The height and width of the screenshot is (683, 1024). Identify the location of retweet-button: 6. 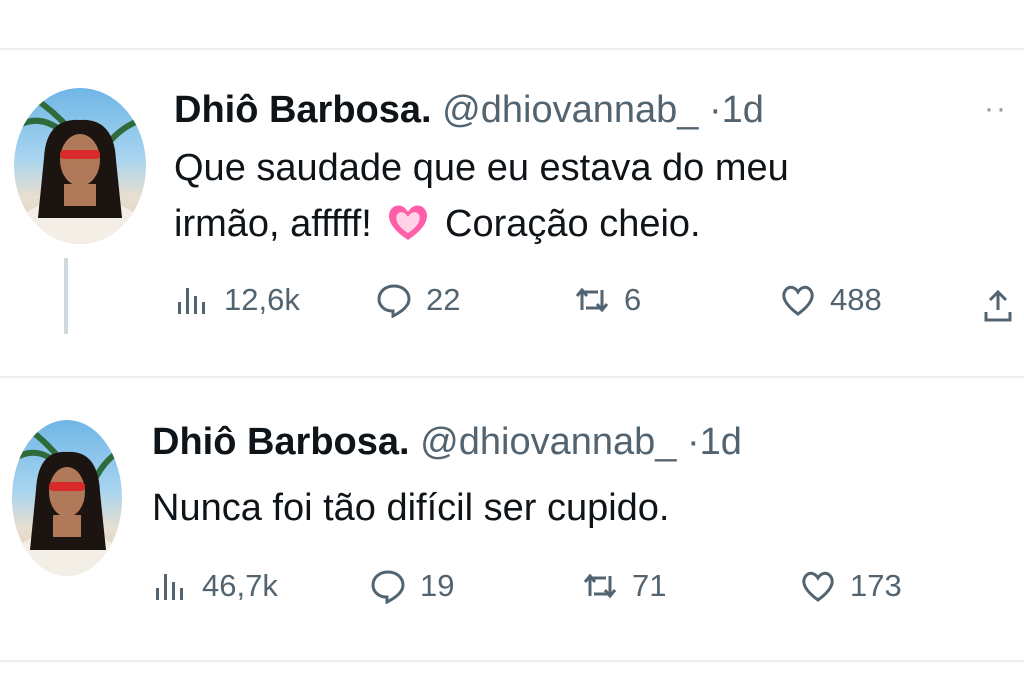
(607, 300).